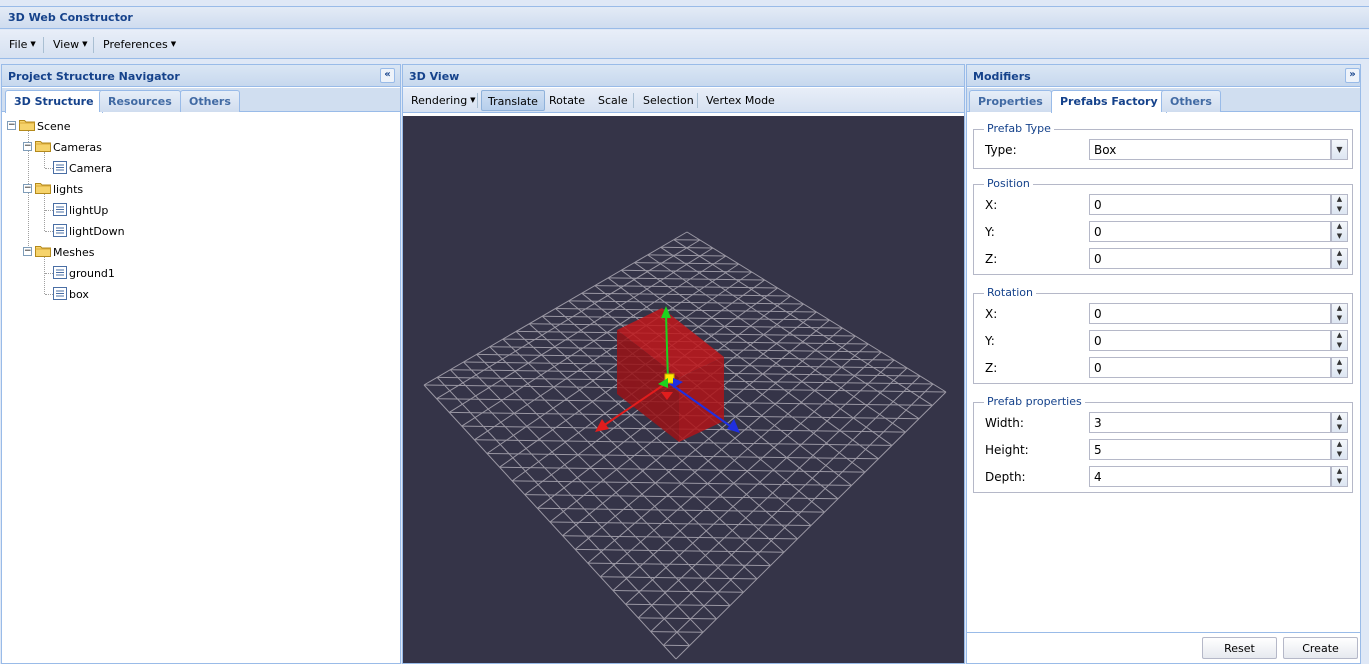  Describe the element at coordinates (1339, 258) in the screenshot. I see `position-z-spinner: ▲ ▼` at that location.